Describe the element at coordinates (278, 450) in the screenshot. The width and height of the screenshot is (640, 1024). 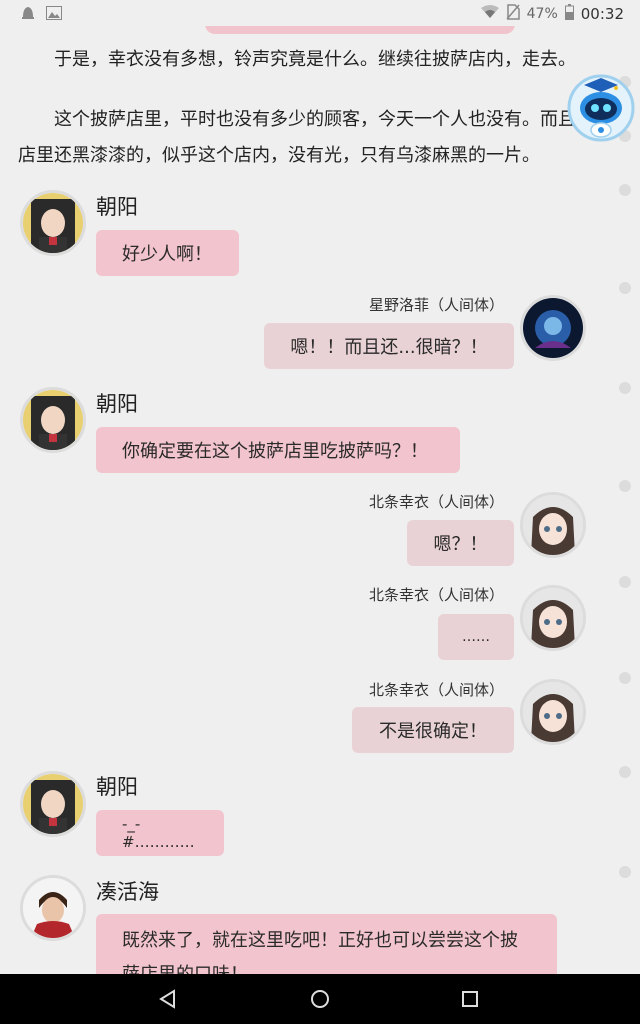
I see `message-bubble: 你确定要在这个披萨店里吃披萨吗？！` at that location.